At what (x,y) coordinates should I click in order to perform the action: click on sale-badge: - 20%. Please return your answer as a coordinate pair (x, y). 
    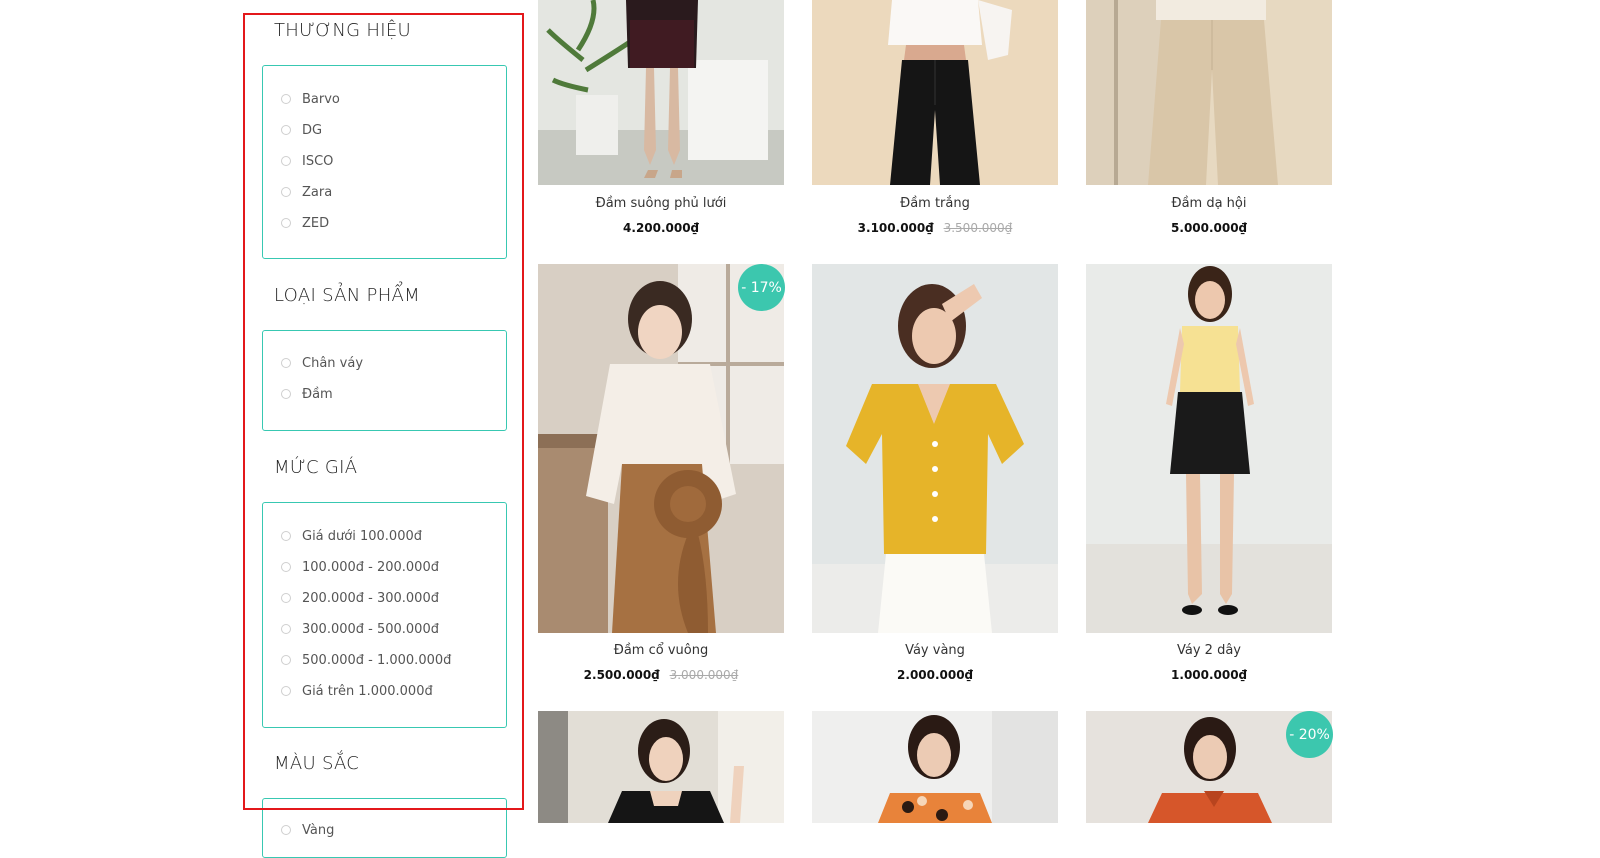
    Looking at the image, I should click on (1309, 734).